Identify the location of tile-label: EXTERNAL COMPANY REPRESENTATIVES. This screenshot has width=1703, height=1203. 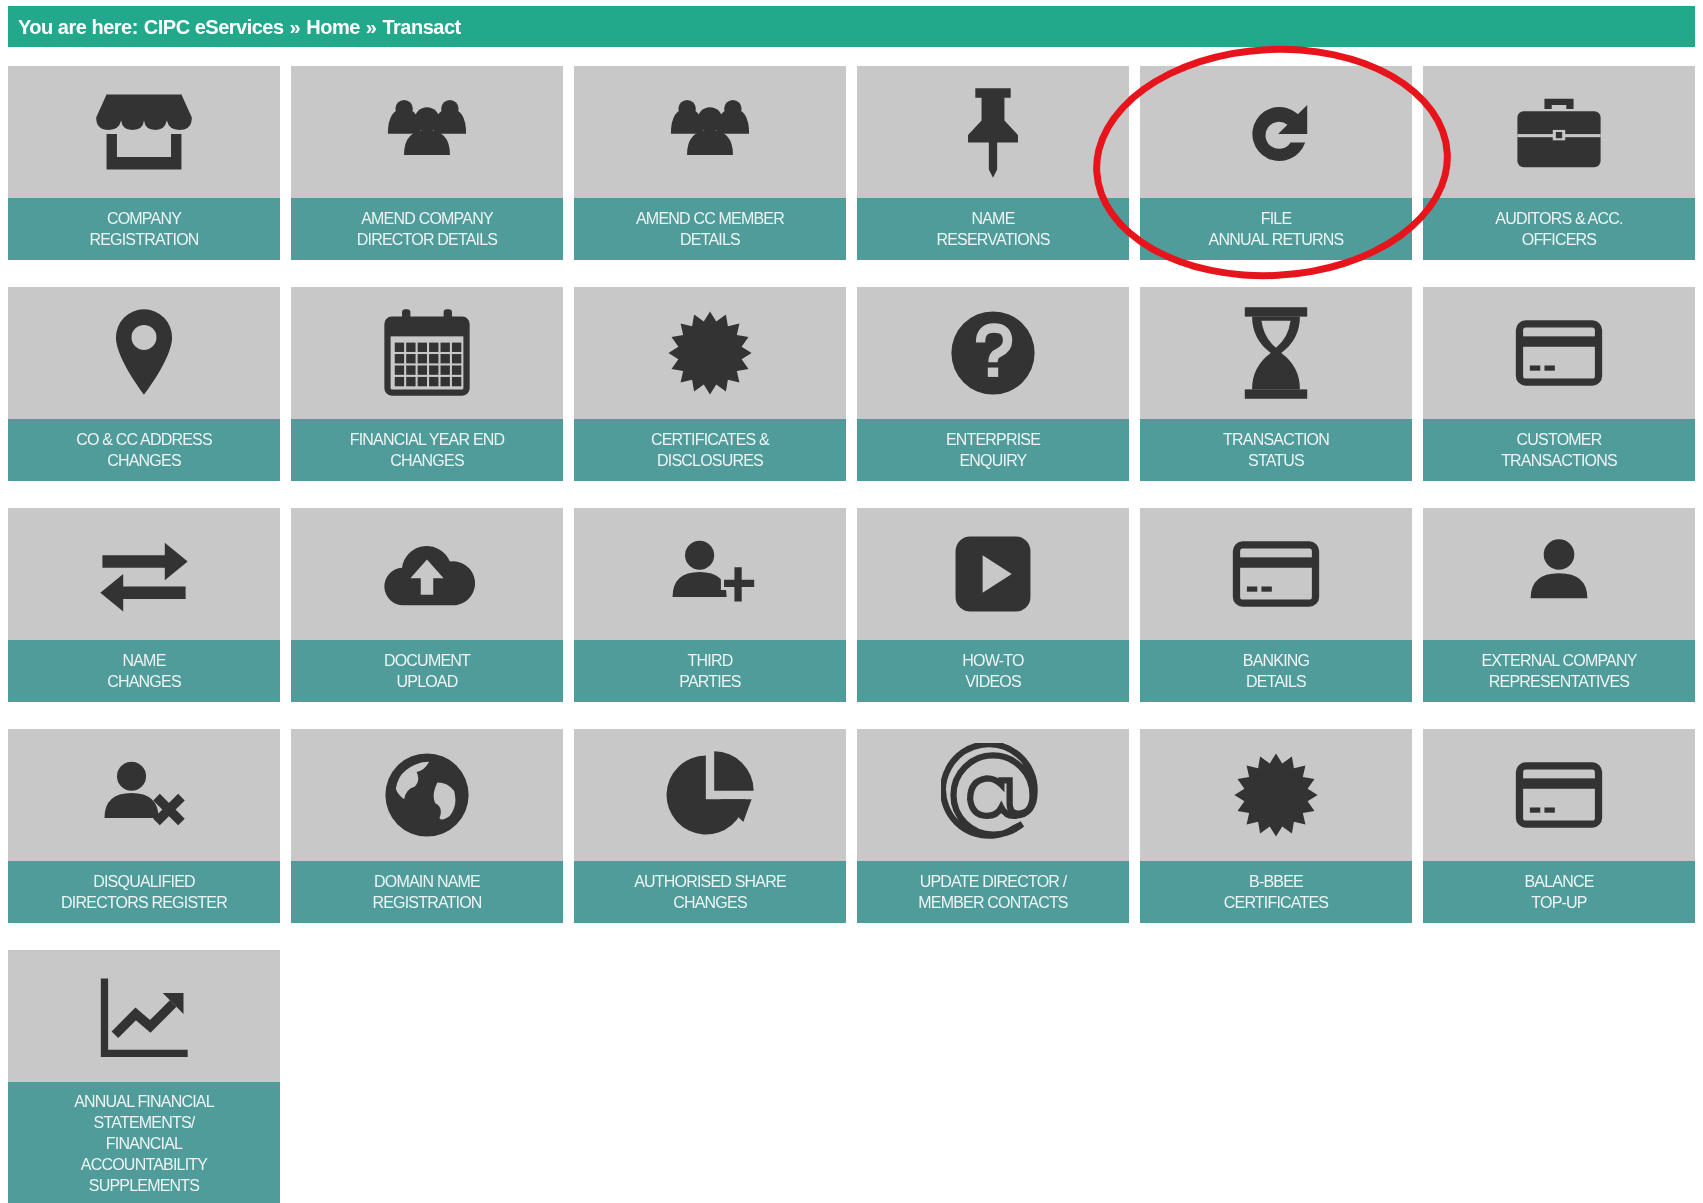
(1559, 671).